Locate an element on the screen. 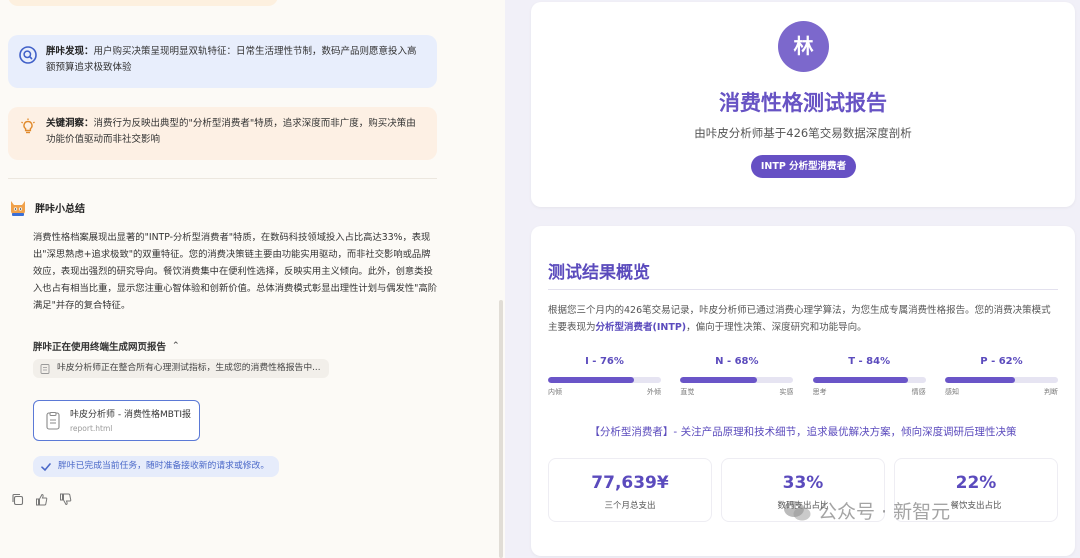 The height and width of the screenshot is (558, 1080). summary-title: 胖咔小总结 is located at coordinates (60, 209).